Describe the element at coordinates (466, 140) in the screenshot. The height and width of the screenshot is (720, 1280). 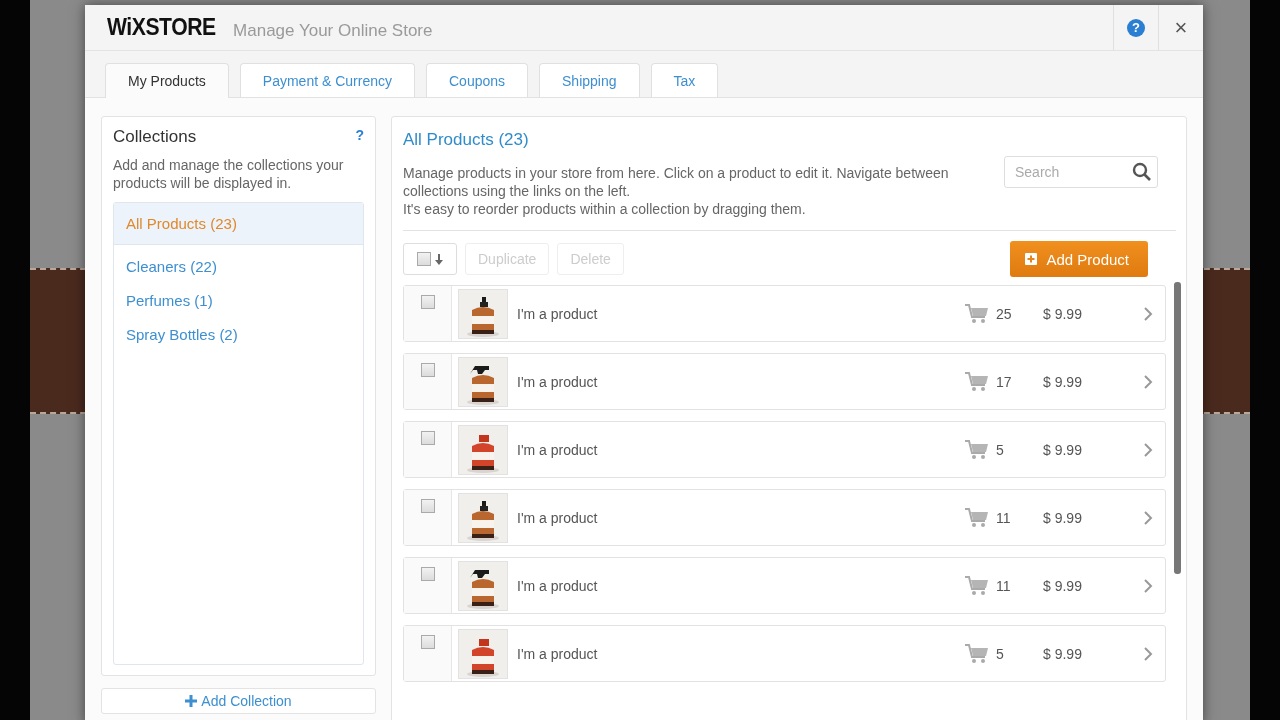
I see `panel-title: All Products (23)` at that location.